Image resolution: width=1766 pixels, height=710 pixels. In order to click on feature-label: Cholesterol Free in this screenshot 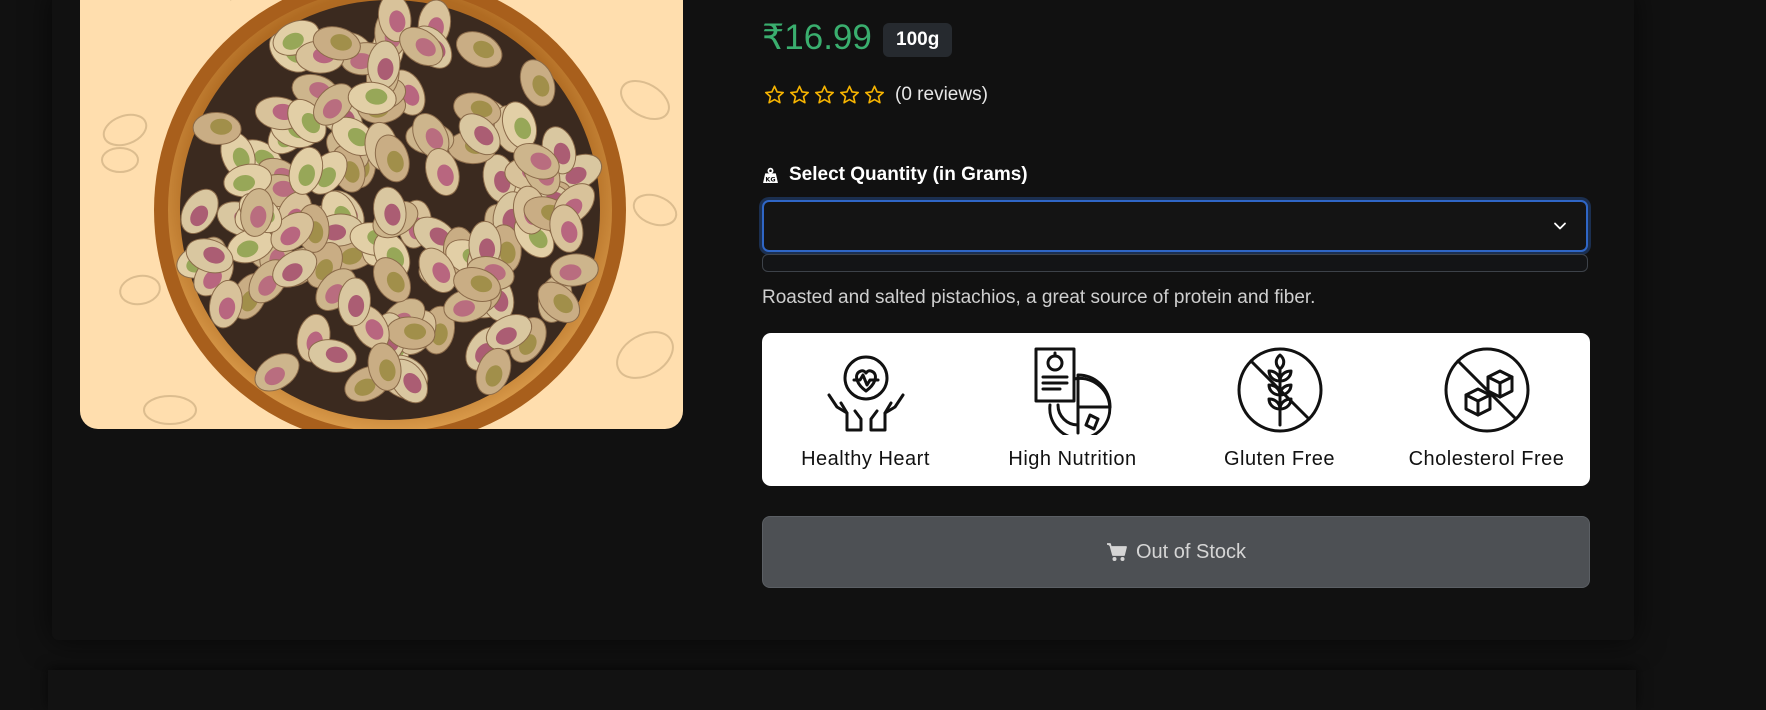, I will do `click(1486, 459)`.